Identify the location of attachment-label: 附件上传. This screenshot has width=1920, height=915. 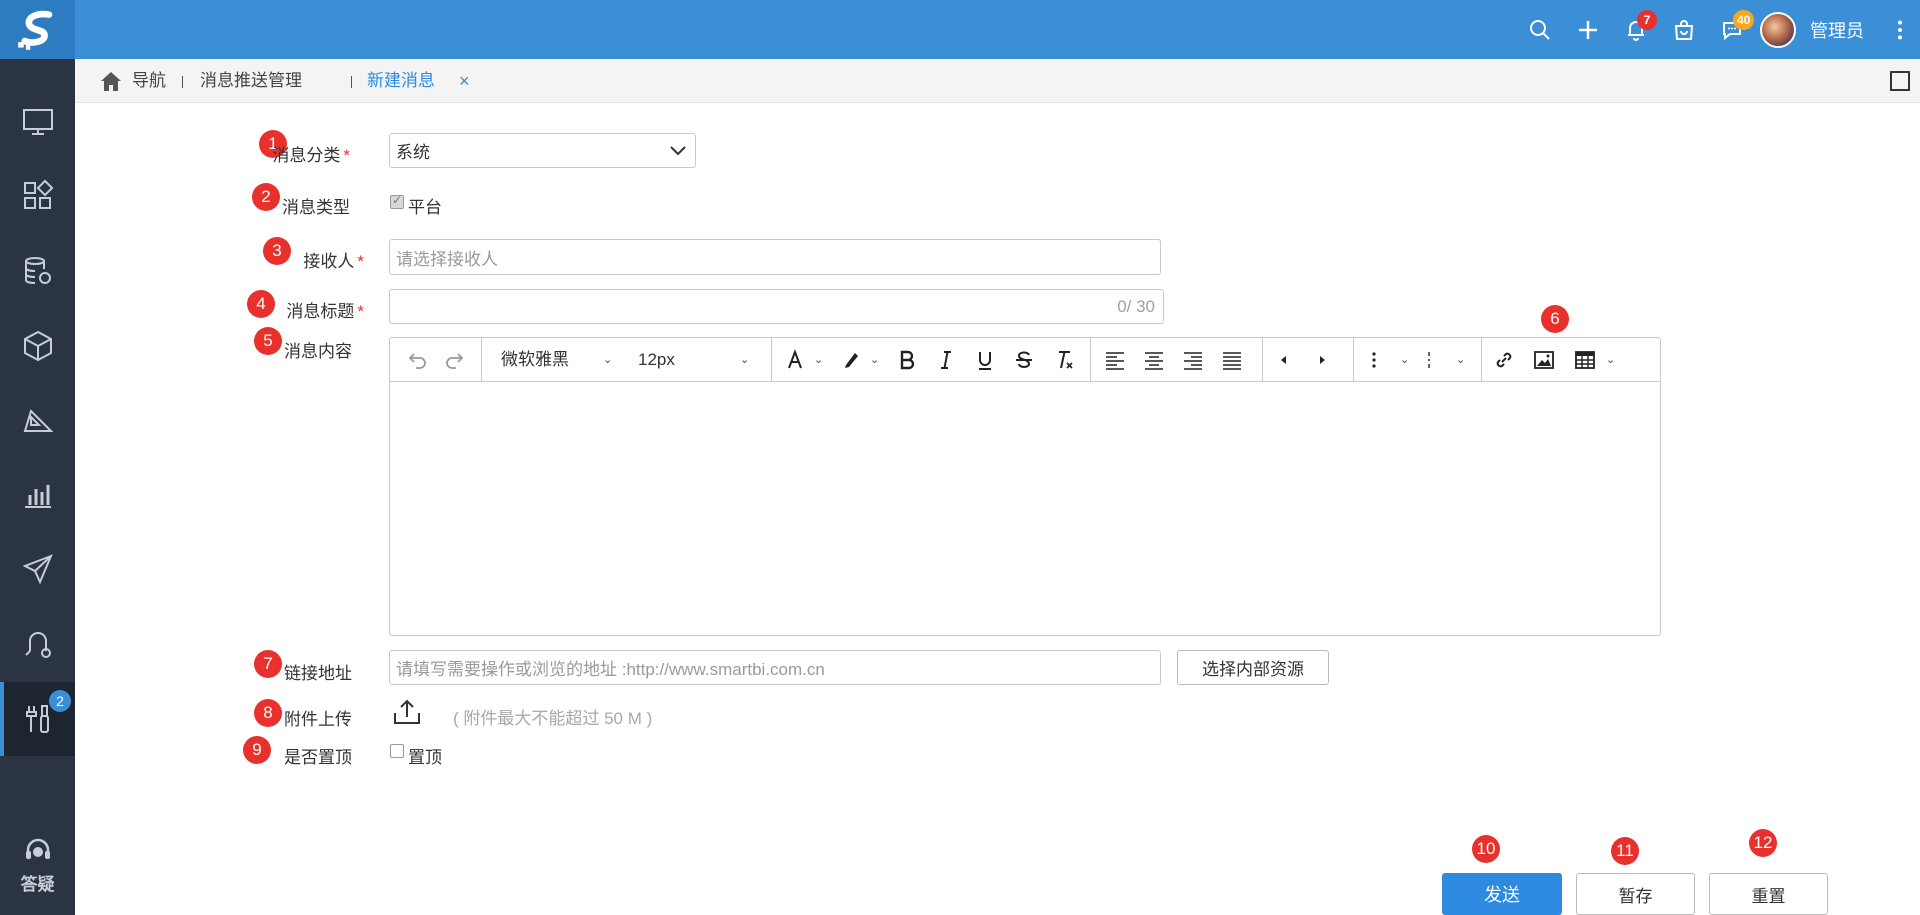
(318, 719).